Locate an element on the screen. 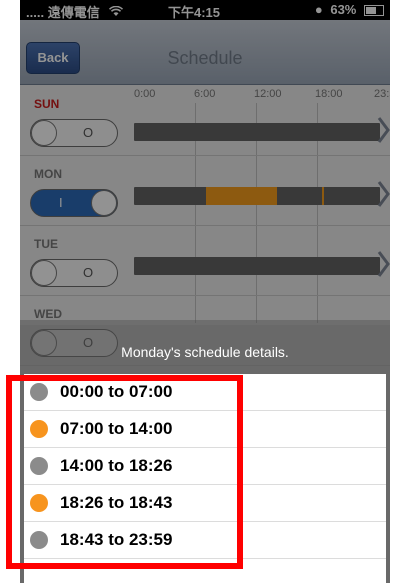 The height and width of the screenshot is (583, 400). schedule-detail-text: 00:00 to 07:00 is located at coordinates (116, 391).